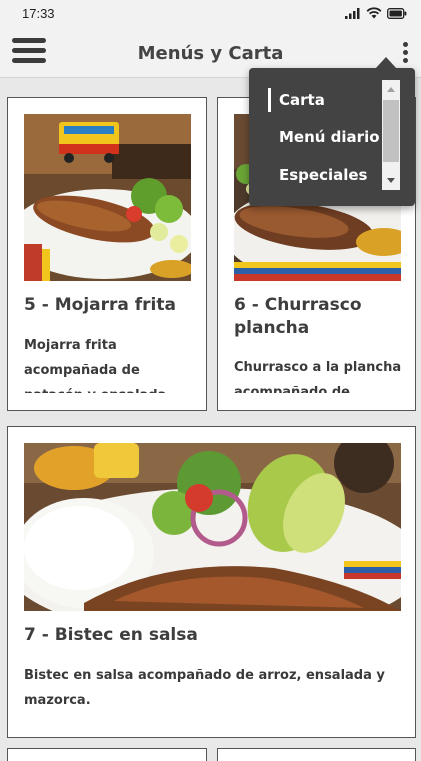 The image size is (421, 761). I want to click on popup-item-carta: Carta, so click(296, 100).